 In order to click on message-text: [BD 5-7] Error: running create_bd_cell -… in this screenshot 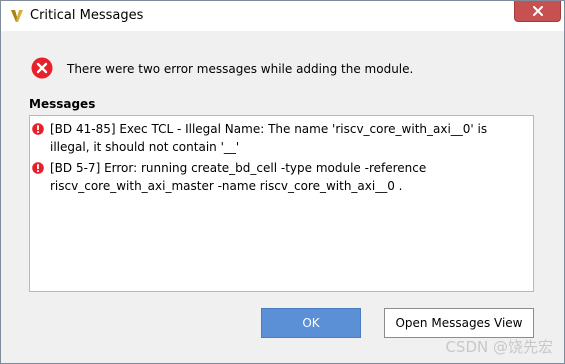, I will do `click(238, 177)`.